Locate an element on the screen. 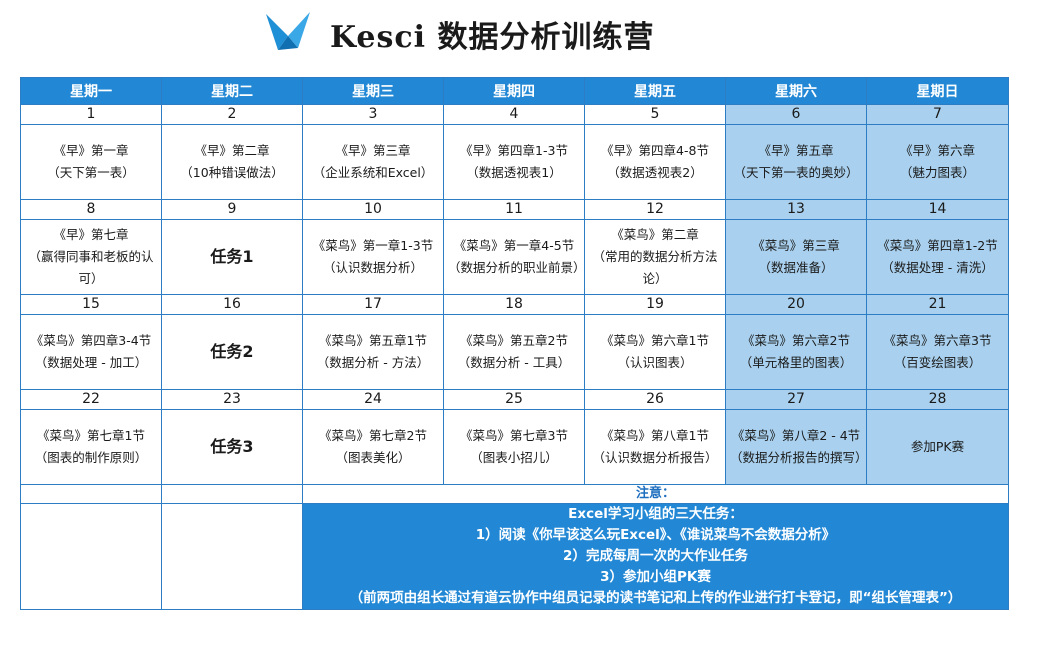 This screenshot has height=652, width=1046. lesson-cell: 《菜鸟》第七章2节 （图表美化） is located at coordinates (373, 447).